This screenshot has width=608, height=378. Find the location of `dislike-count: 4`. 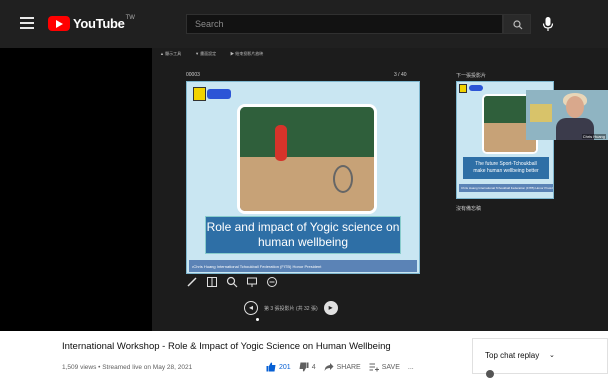

dislike-count: 4 is located at coordinates (313, 367).